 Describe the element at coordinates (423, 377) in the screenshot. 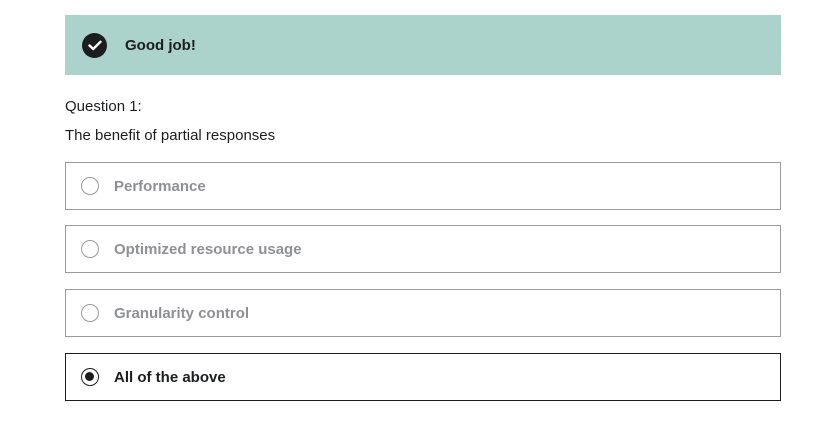

I see `answer-option-all-of-the-above: All of the above` at that location.